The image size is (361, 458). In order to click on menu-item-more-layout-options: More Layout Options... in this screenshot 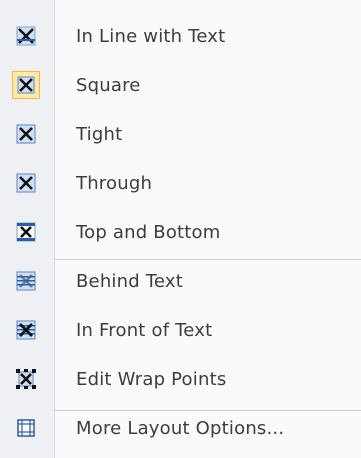, I will do `click(180, 428)`.